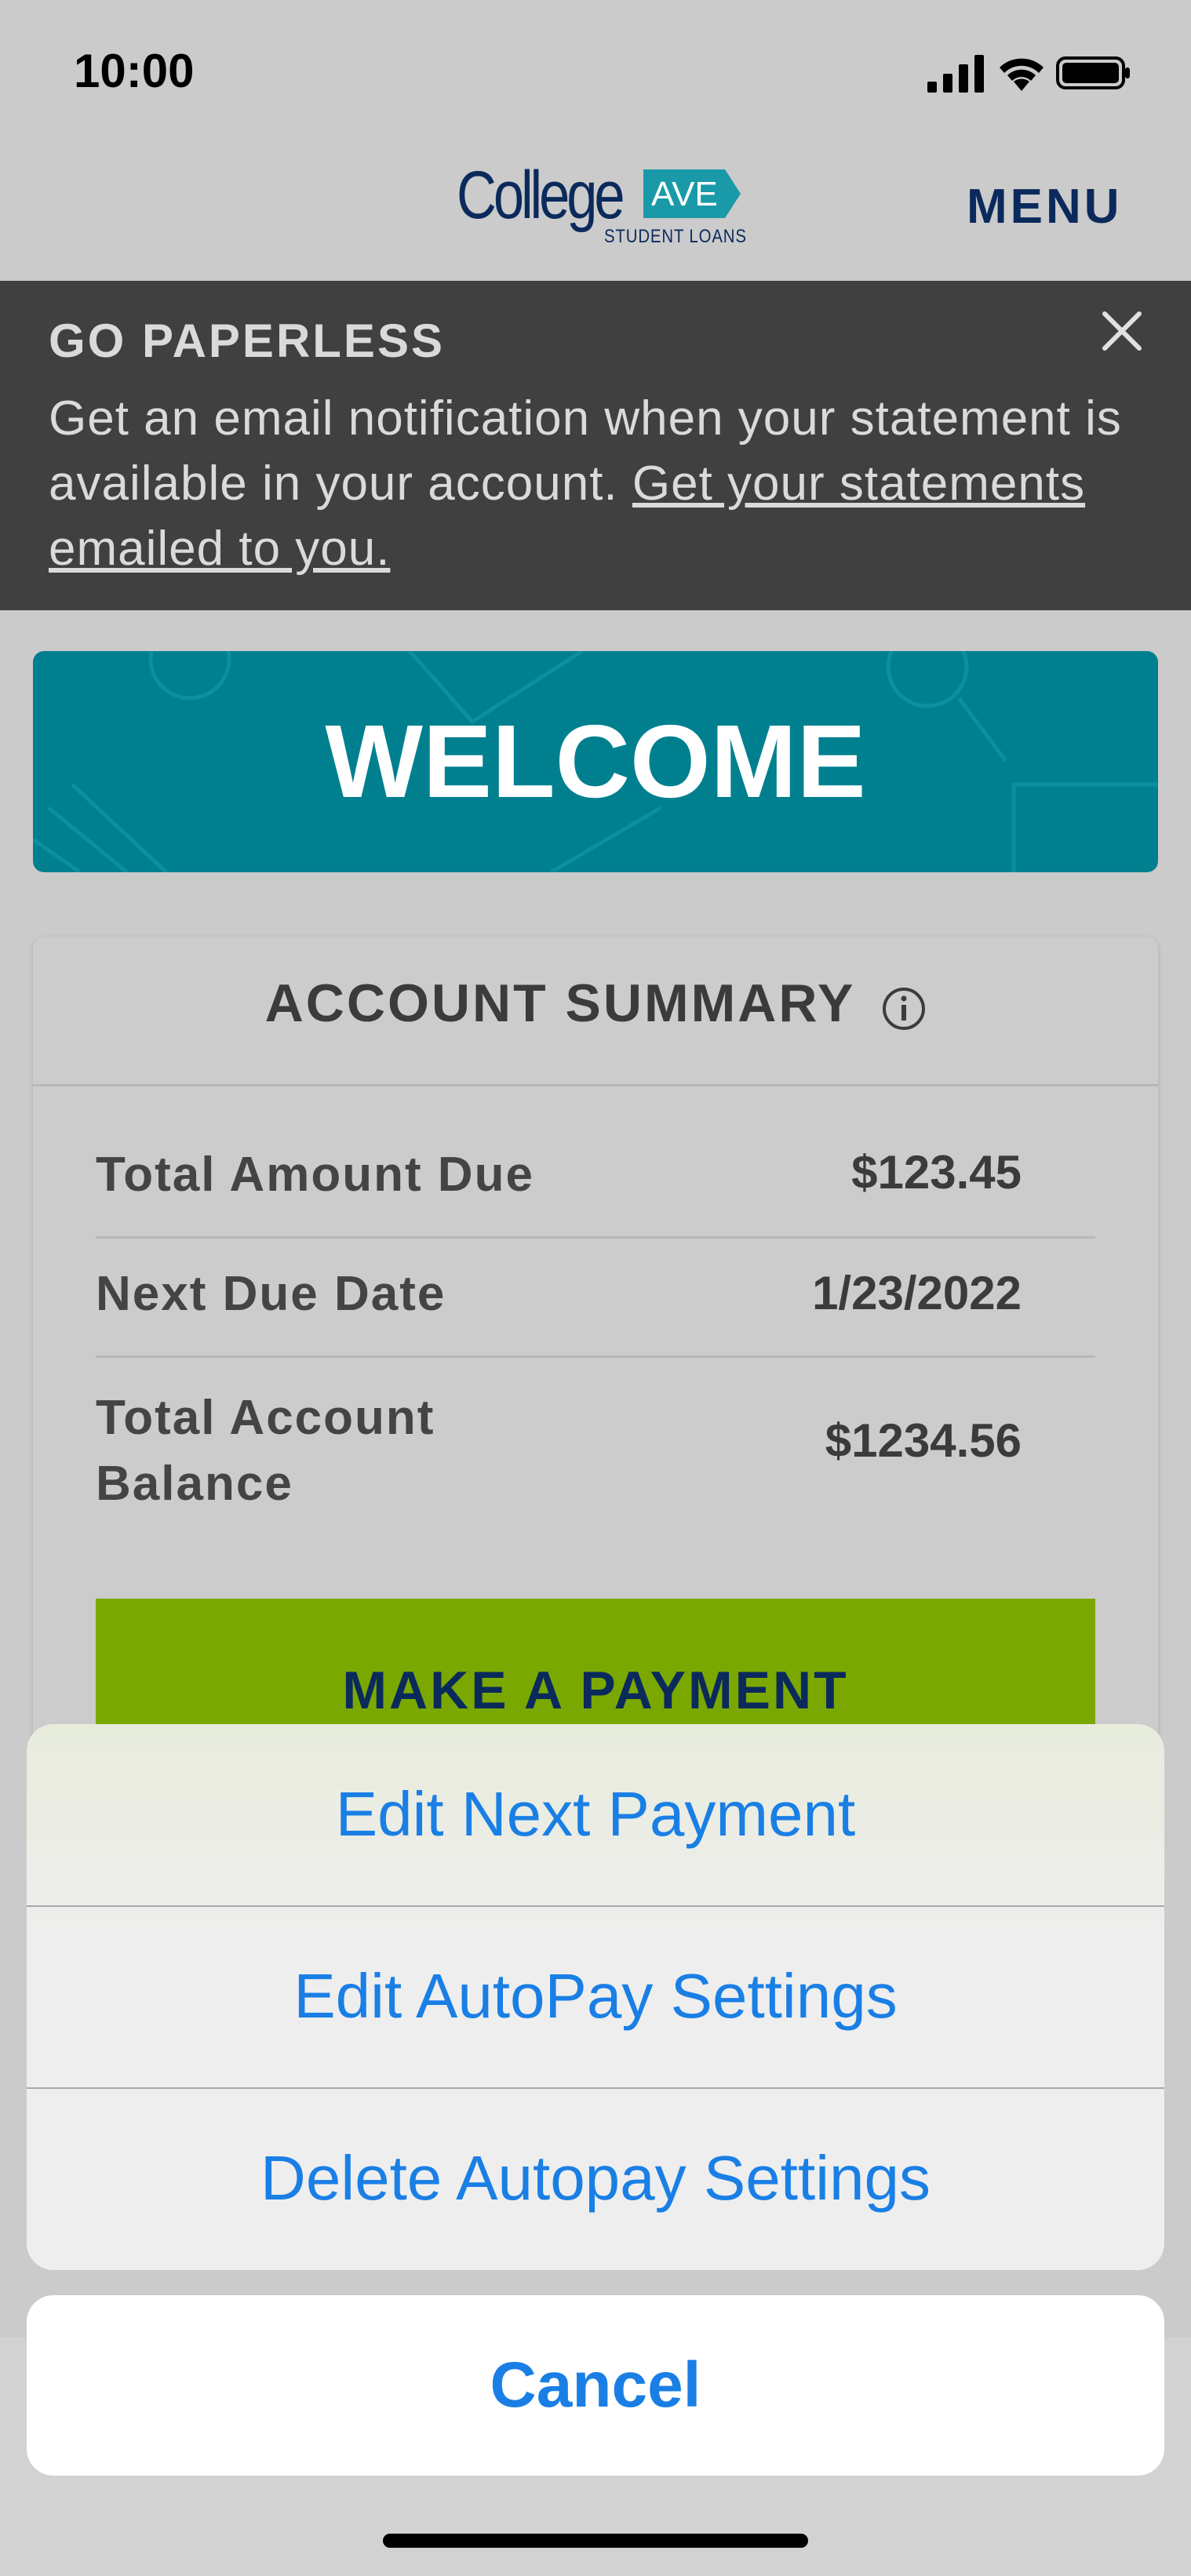 The height and width of the screenshot is (2576, 1191). Describe the element at coordinates (917, 1293) in the screenshot. I see `next-due-date-value: 1/23/2022` at that location.